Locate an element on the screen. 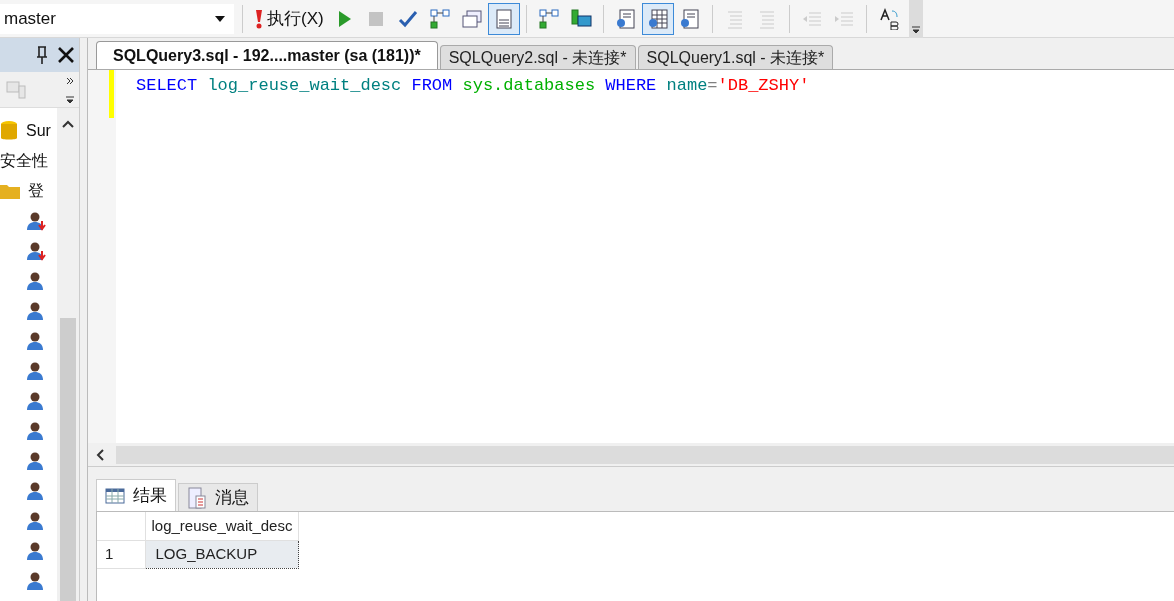 This screenshot has height=601, width=1174. toolbar-overflow is located at coordinates (915, 19).